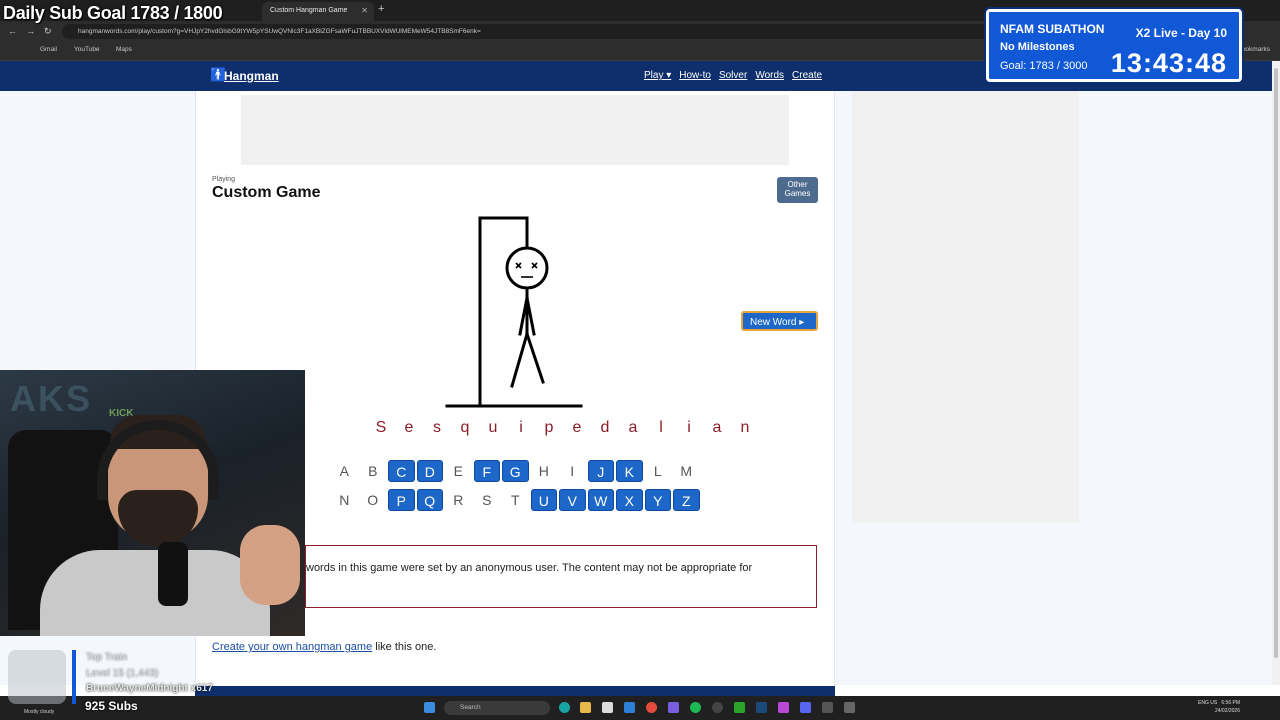 The height and width of the screenshot is (720, 1280). What do you see at coordinates (600, 500) in the screenshot?
I see `letter-key-w: W` at bounding box center [600, 500].